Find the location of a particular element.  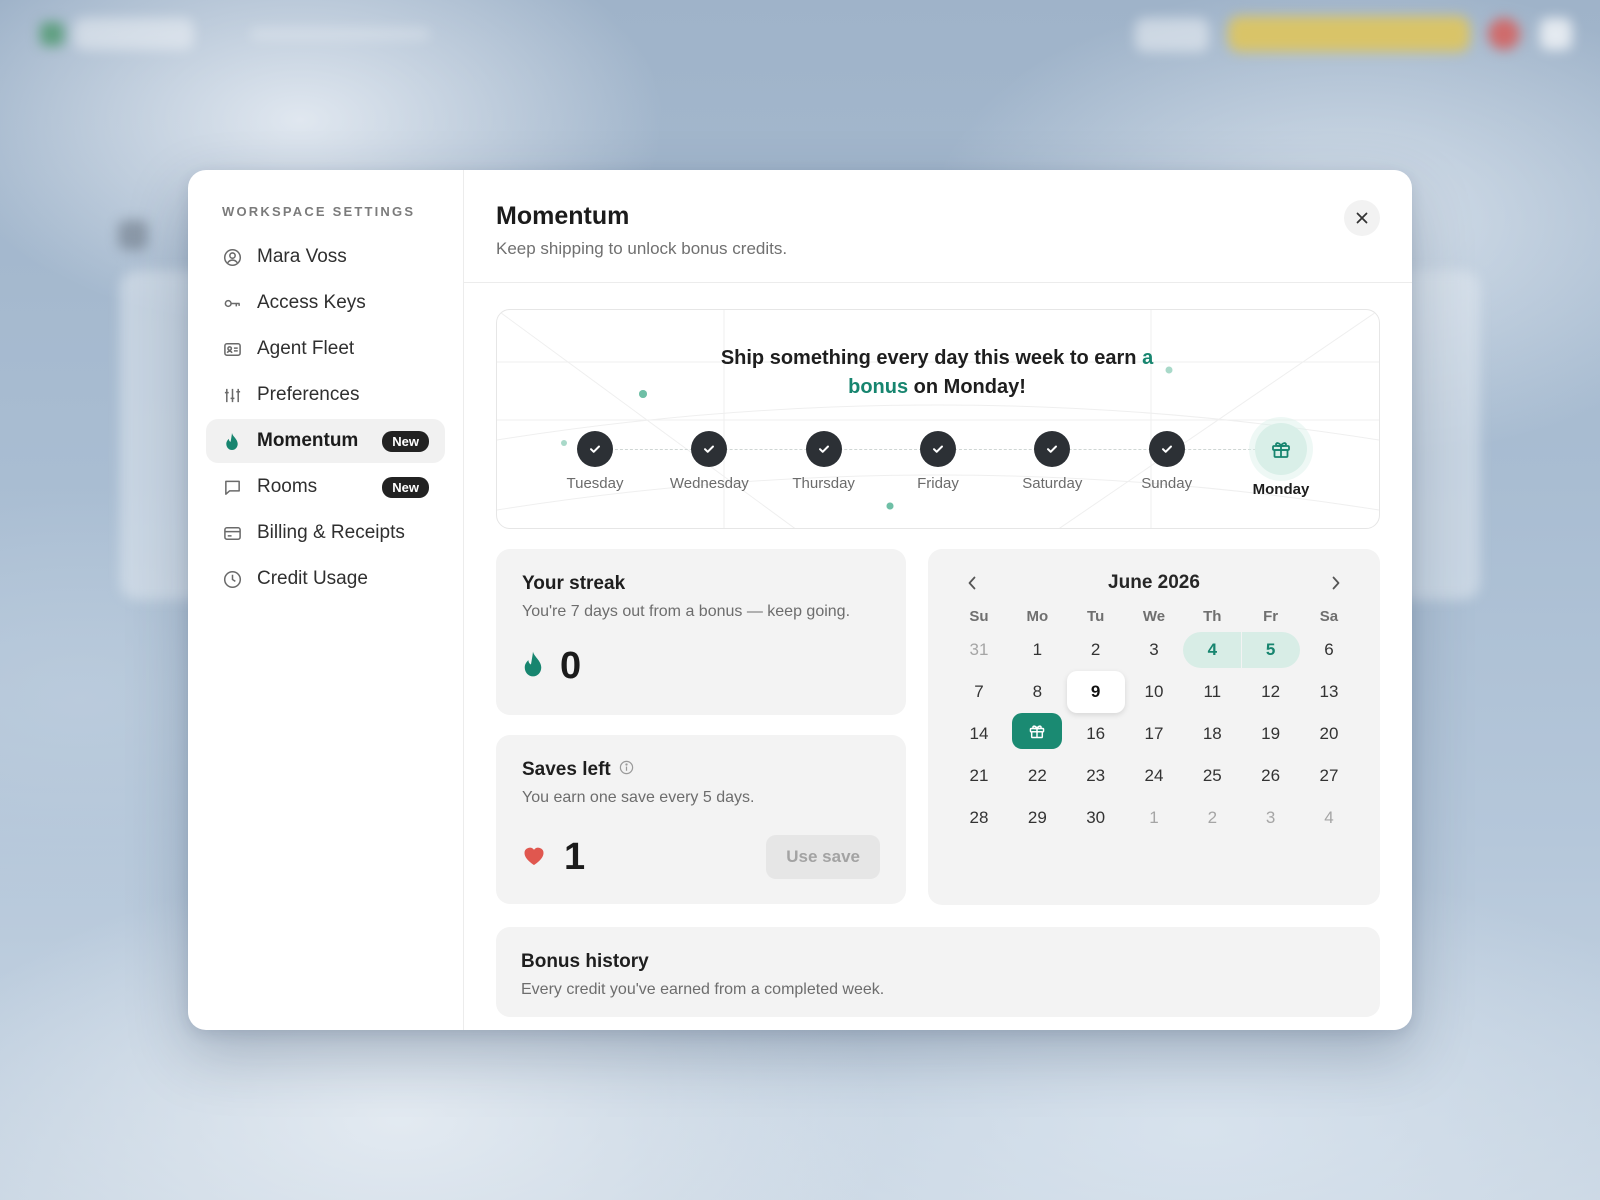

clock-icon is located at coordinates (232, 579).